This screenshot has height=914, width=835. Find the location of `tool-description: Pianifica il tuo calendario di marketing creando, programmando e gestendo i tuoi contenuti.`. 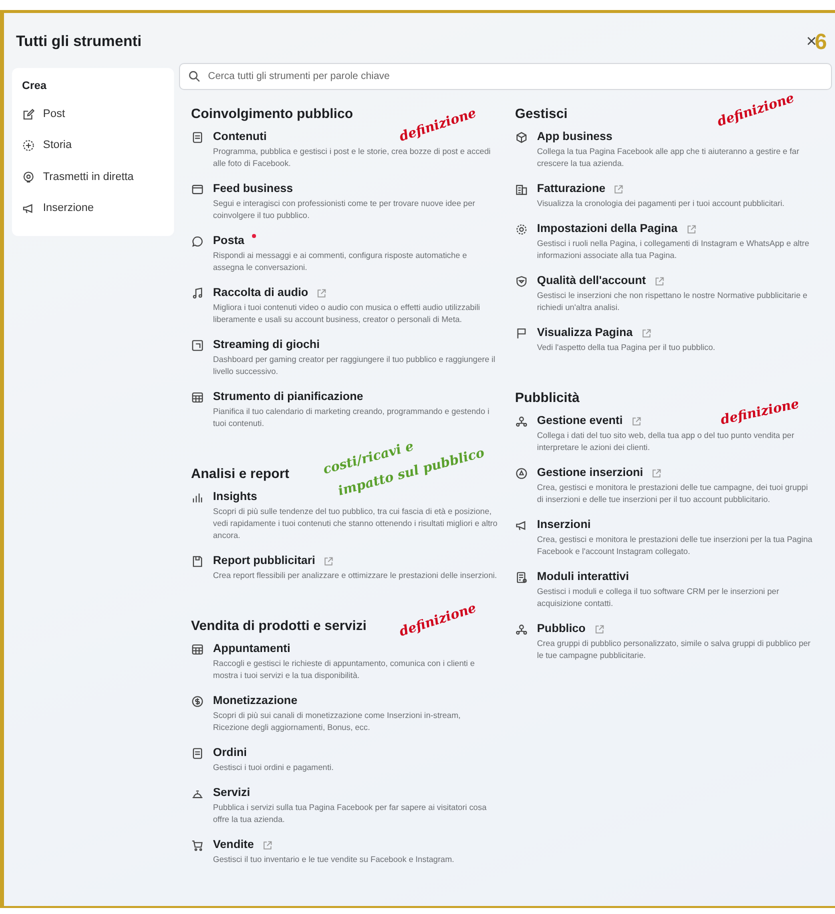

tool-description: Pianifica il tuo calendario di marketing creando, programmando e gestendo i tuoi contenuti. is located at coordinates (351, 418).